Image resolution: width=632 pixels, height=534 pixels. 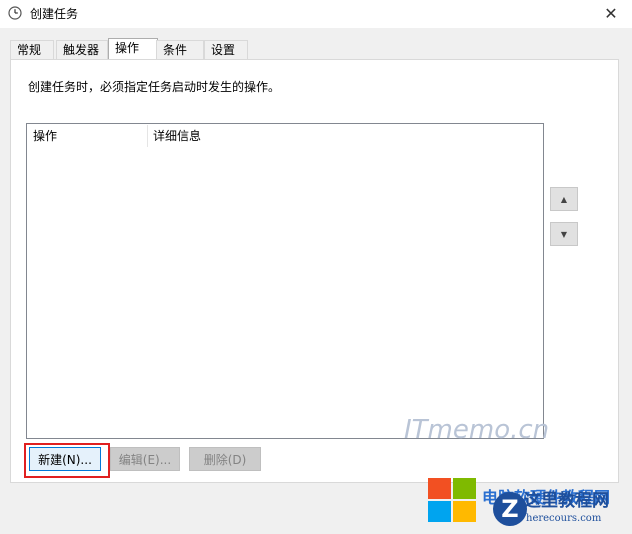 I want to click on logo-quad-red, so click(x=439, y=488).